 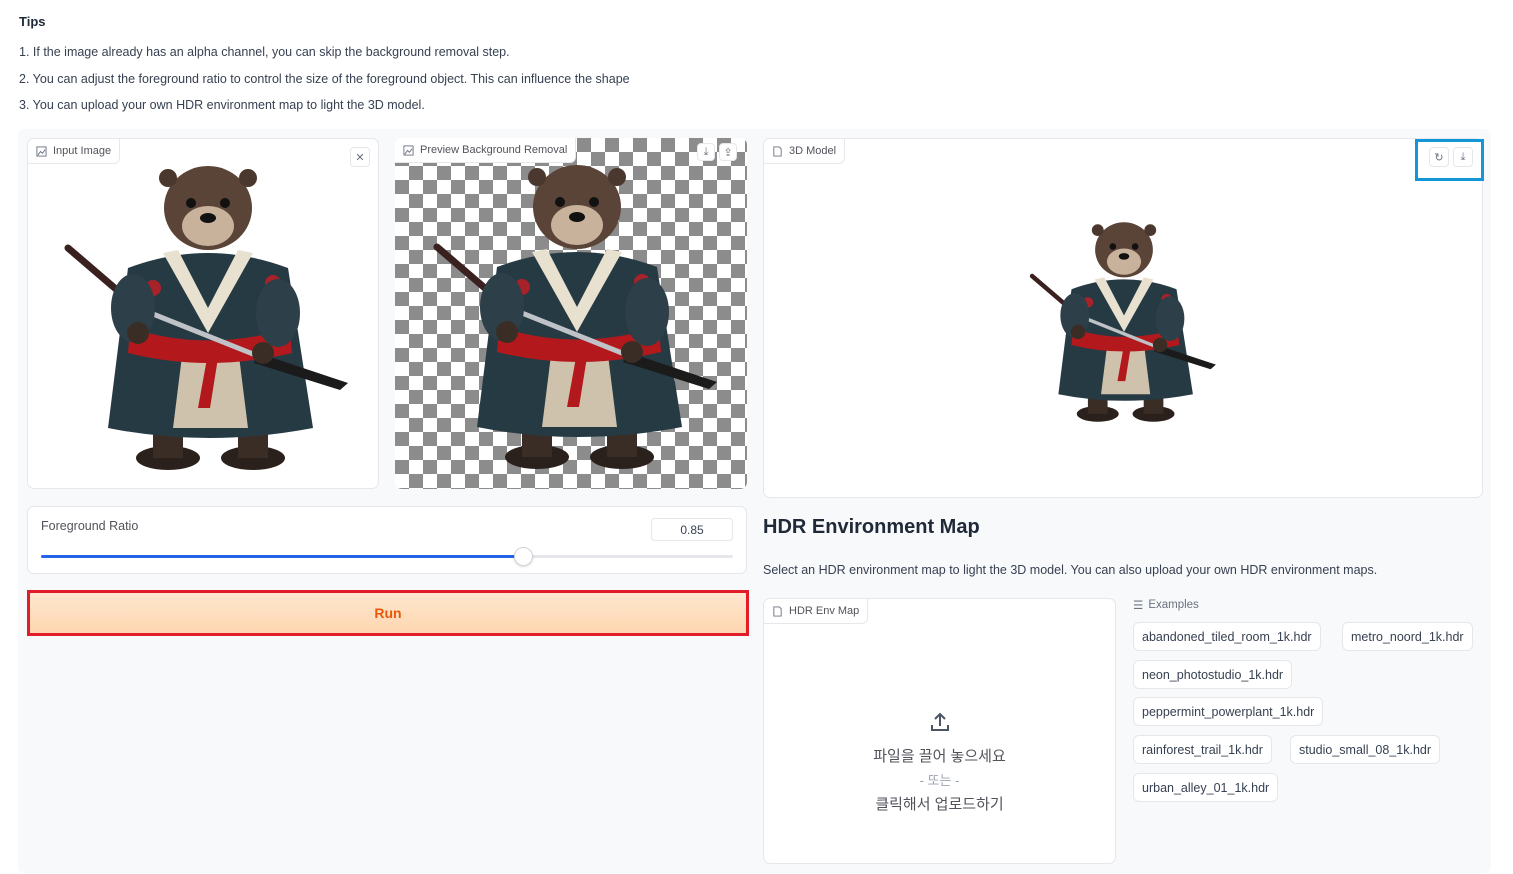 I want to click on share-icon: ⇪, so click(x=728, y=152).